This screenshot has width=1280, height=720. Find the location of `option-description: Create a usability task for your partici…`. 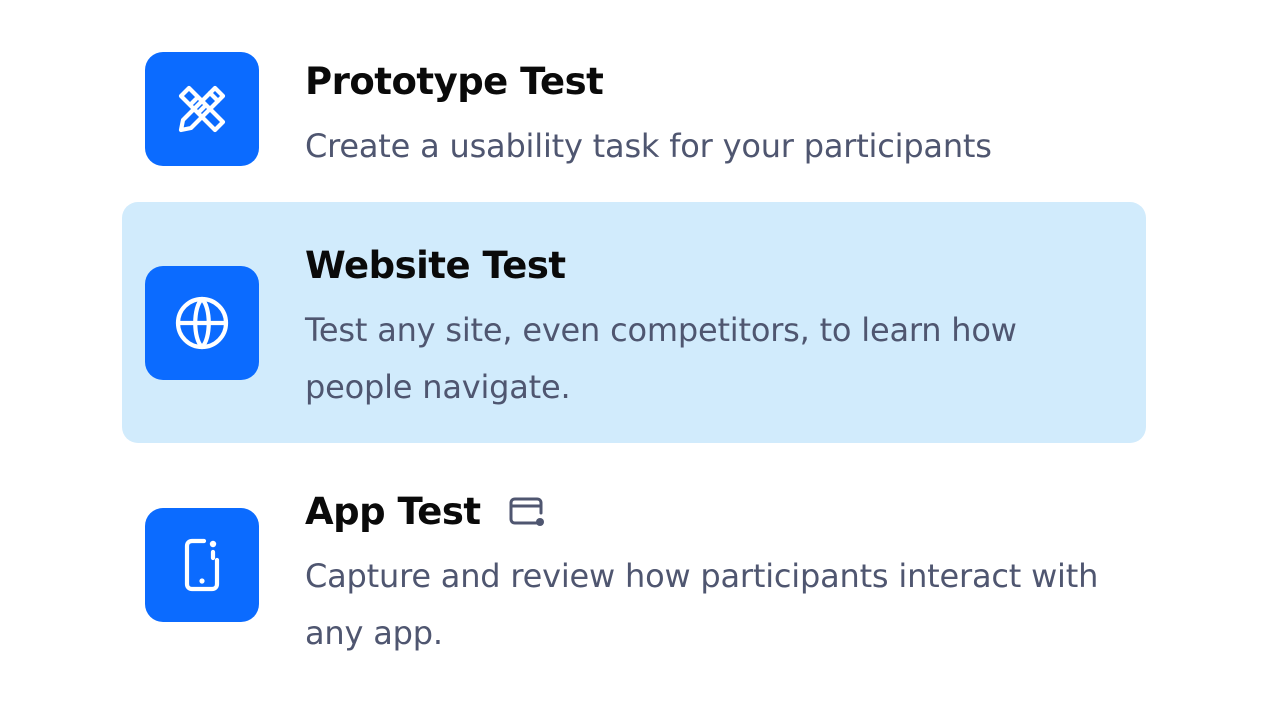

option-description: Create a usability task for your partici… is located at coordinates (648, 146).